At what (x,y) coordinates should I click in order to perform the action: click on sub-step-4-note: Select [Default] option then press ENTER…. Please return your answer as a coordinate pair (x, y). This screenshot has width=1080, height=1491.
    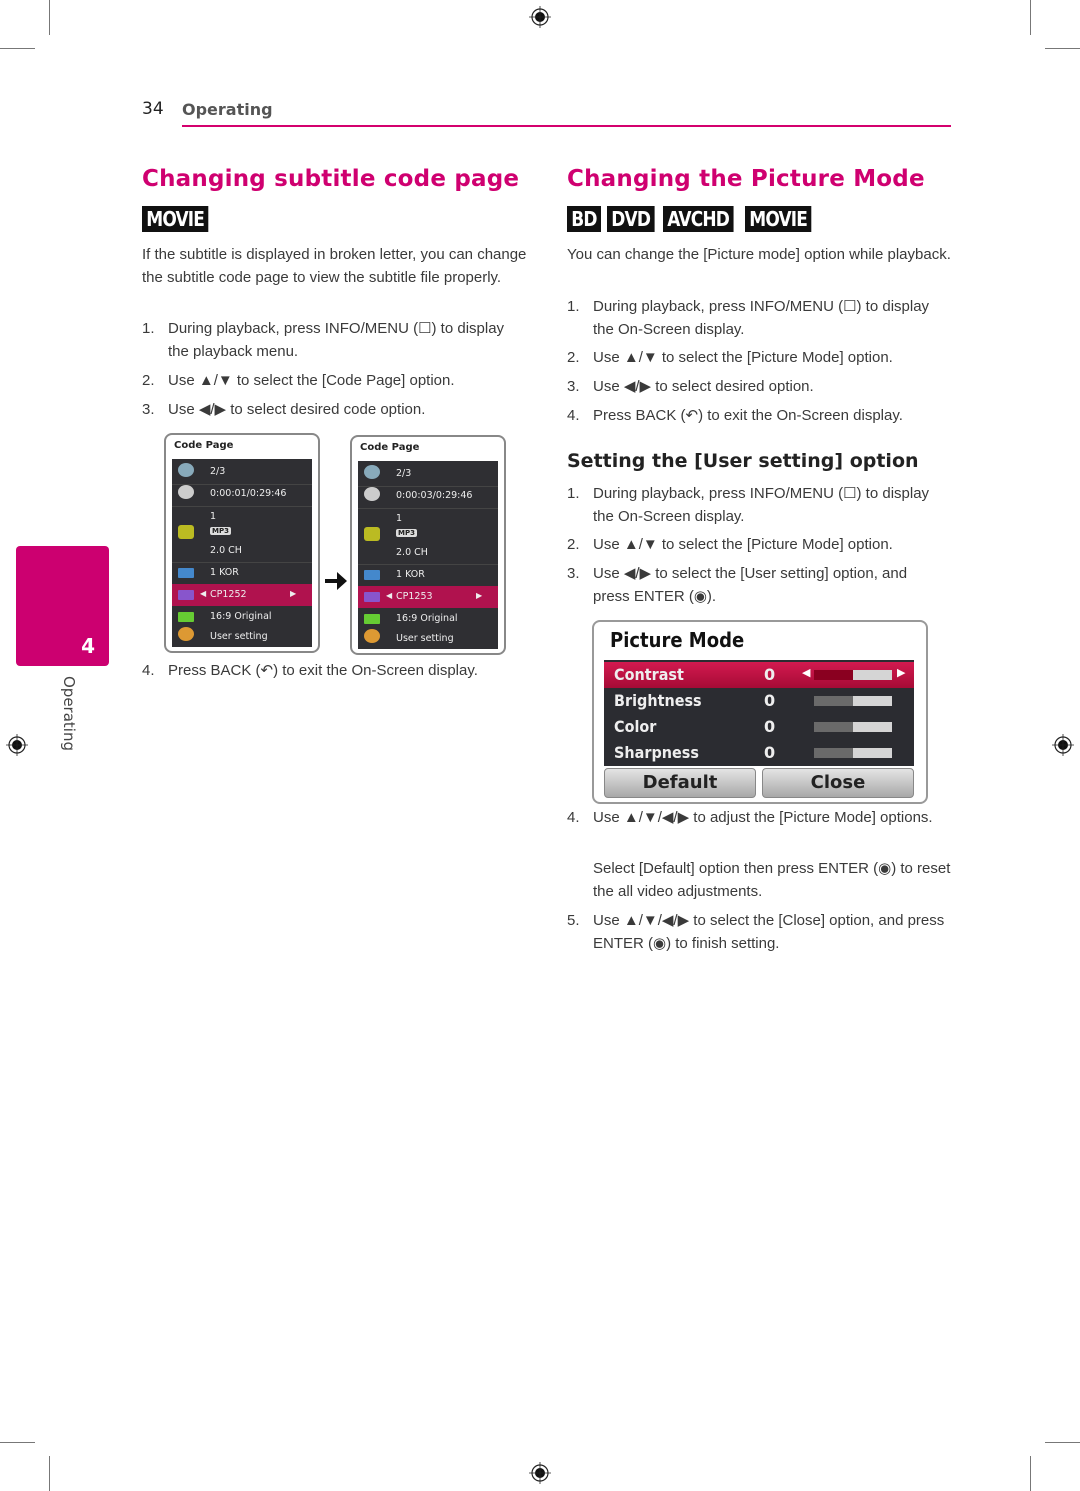
    Looking at the image, I should click on (772, 880).